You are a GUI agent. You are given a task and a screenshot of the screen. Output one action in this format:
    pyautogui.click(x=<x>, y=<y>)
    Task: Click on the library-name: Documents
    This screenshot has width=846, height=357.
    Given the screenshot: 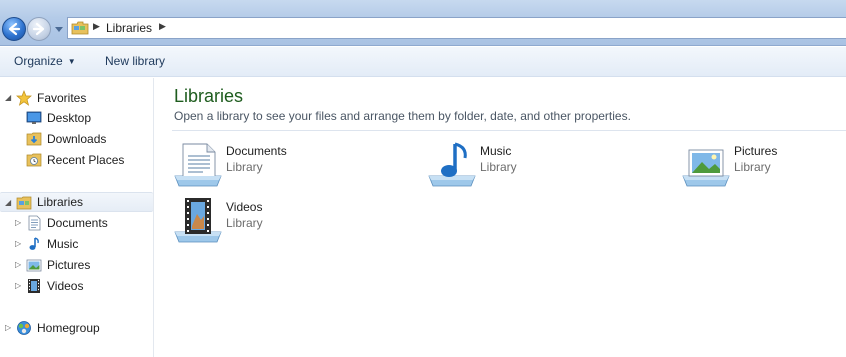 What is the action you would take?
    pyautogui.click(x=256, y=151)
    